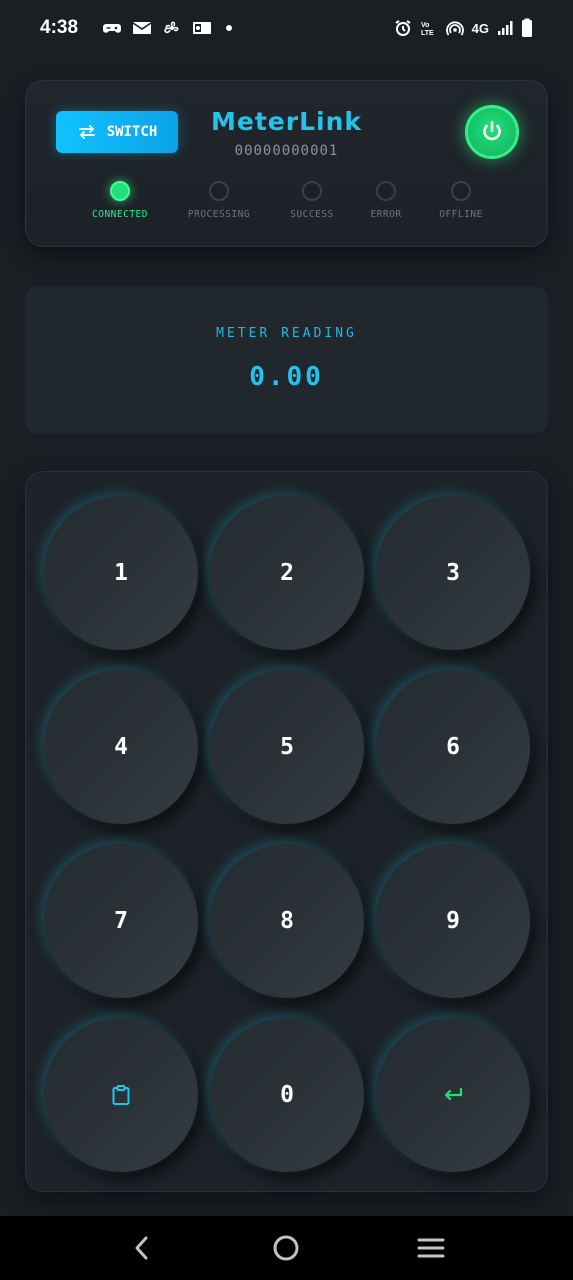 The height and width of the screenshot is (1280, 573). Describe the element at coordinates (287, 921) in the screenshot. I see `key-8: 8` at that location.